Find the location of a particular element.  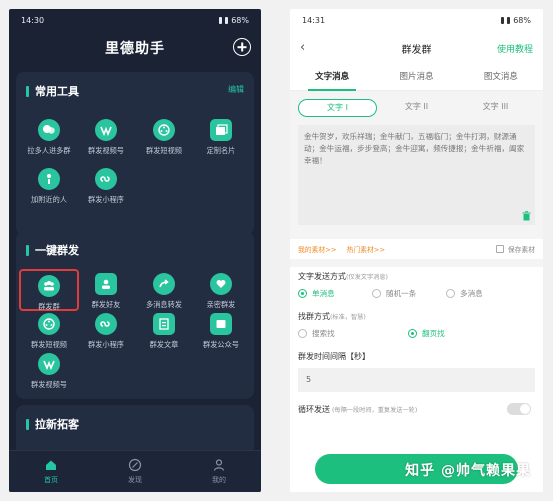

find-group-label: 找群方式 is located at coordinates (314, 316).